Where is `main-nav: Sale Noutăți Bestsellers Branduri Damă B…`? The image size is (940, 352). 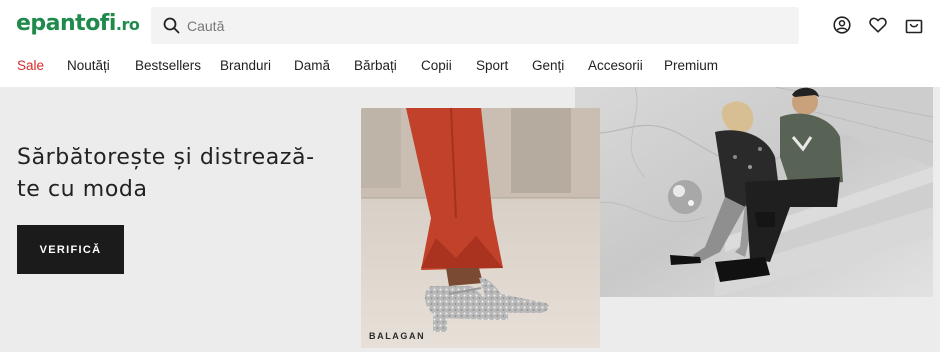
main-nav: Sale Noutăți Bestsellers Branduri Damă B… is located at coordinates (470, 69).